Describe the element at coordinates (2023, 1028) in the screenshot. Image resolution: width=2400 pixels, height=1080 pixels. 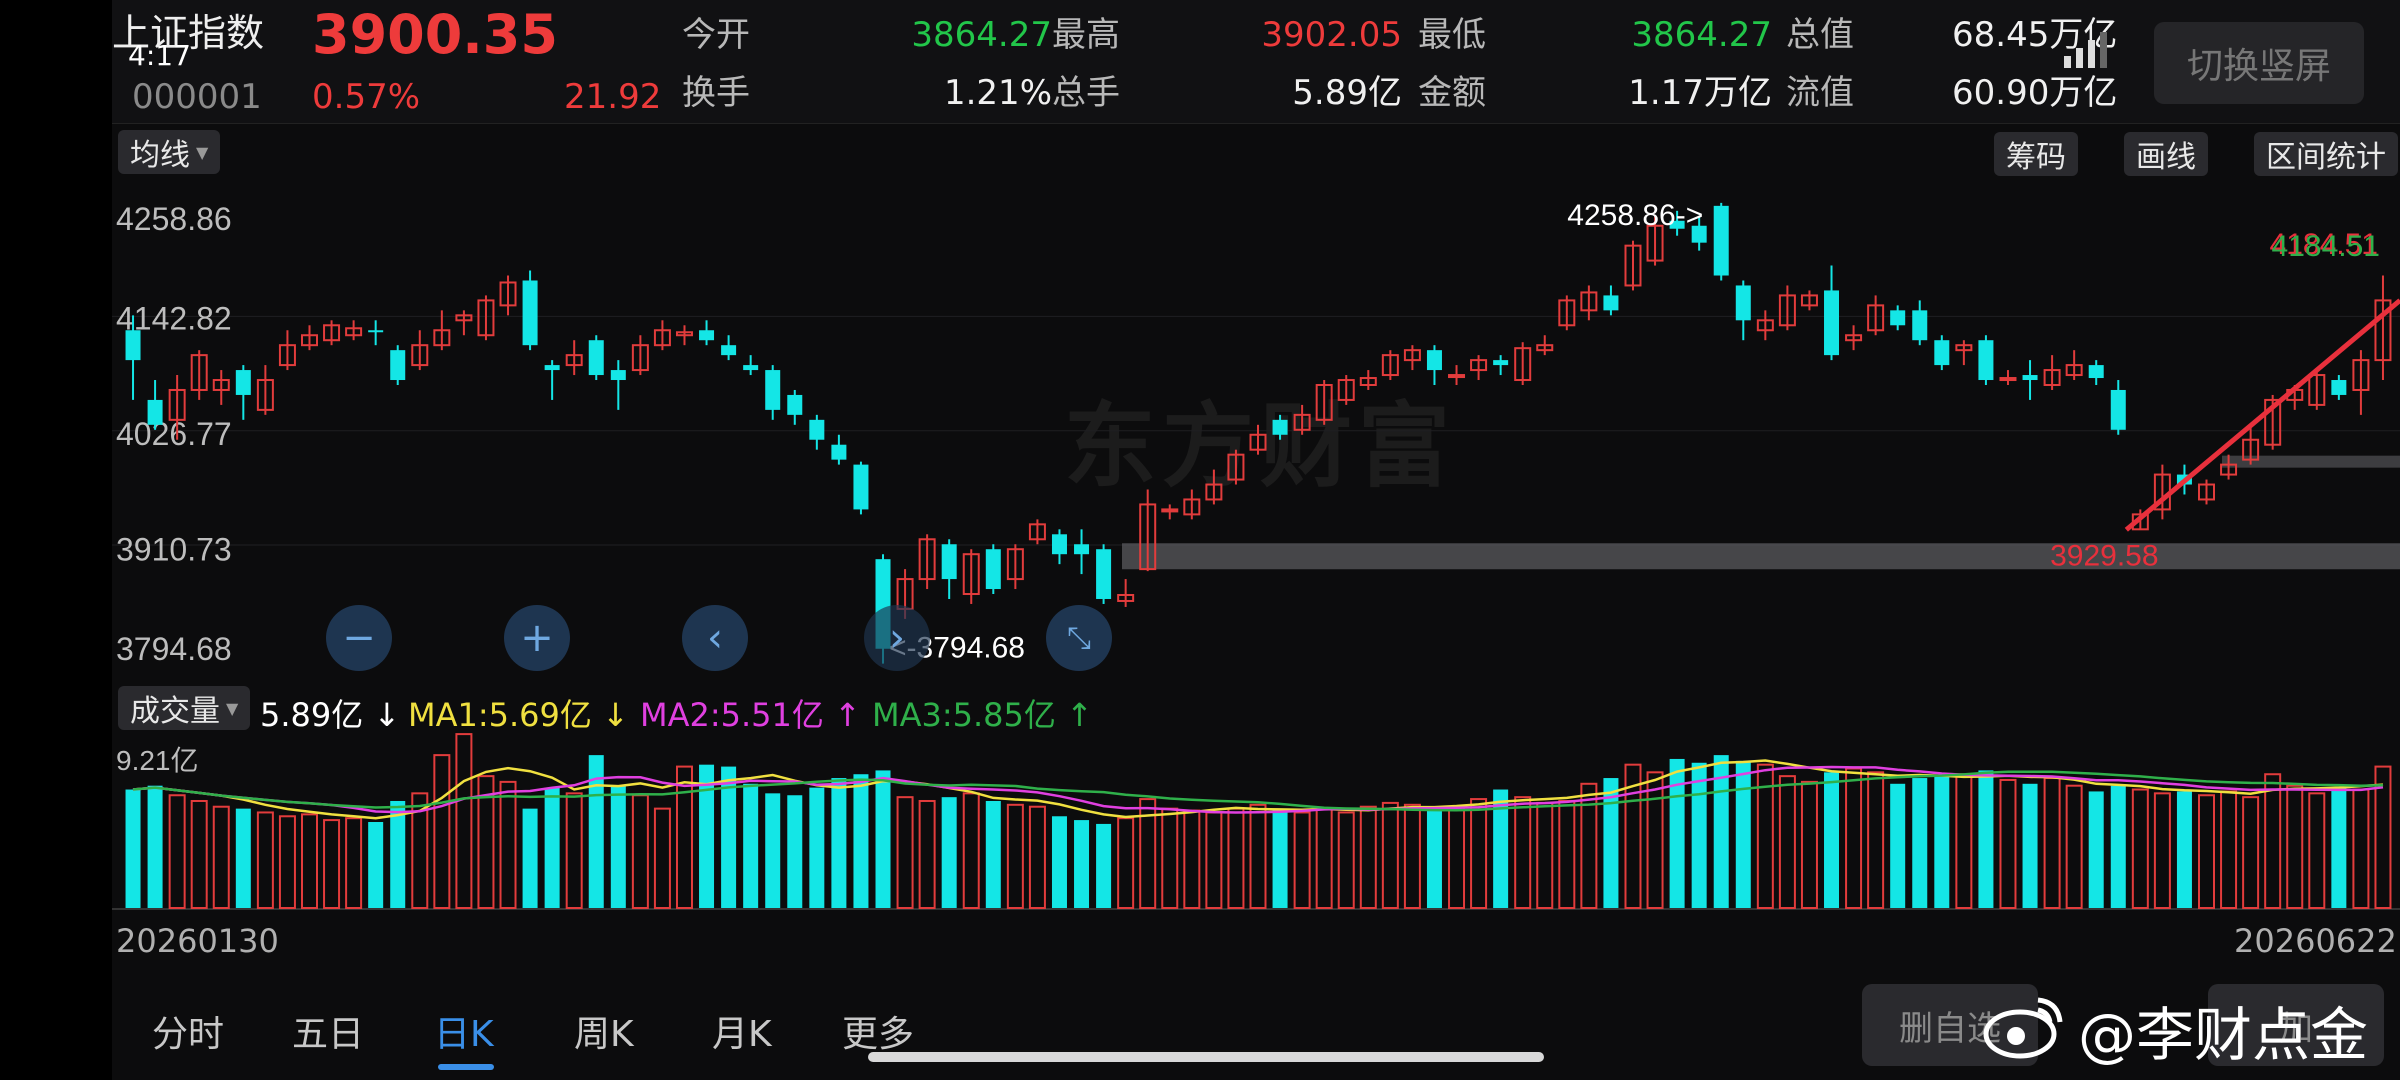
I see `weibo-logo-icon` at that location.